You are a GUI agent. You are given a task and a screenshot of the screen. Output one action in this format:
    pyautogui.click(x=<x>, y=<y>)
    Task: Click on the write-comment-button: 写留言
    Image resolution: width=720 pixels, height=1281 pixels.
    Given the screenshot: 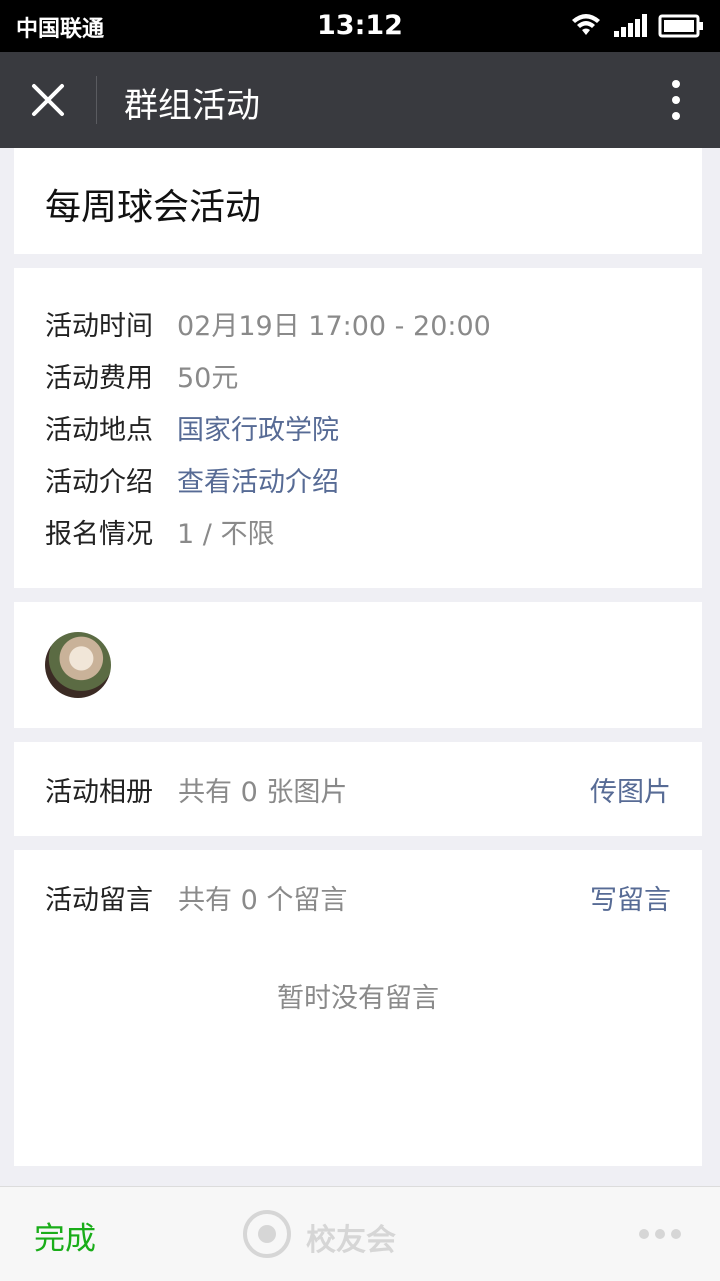 What is the action you would take?
    pyautogui.click(x=630, y=897)
    